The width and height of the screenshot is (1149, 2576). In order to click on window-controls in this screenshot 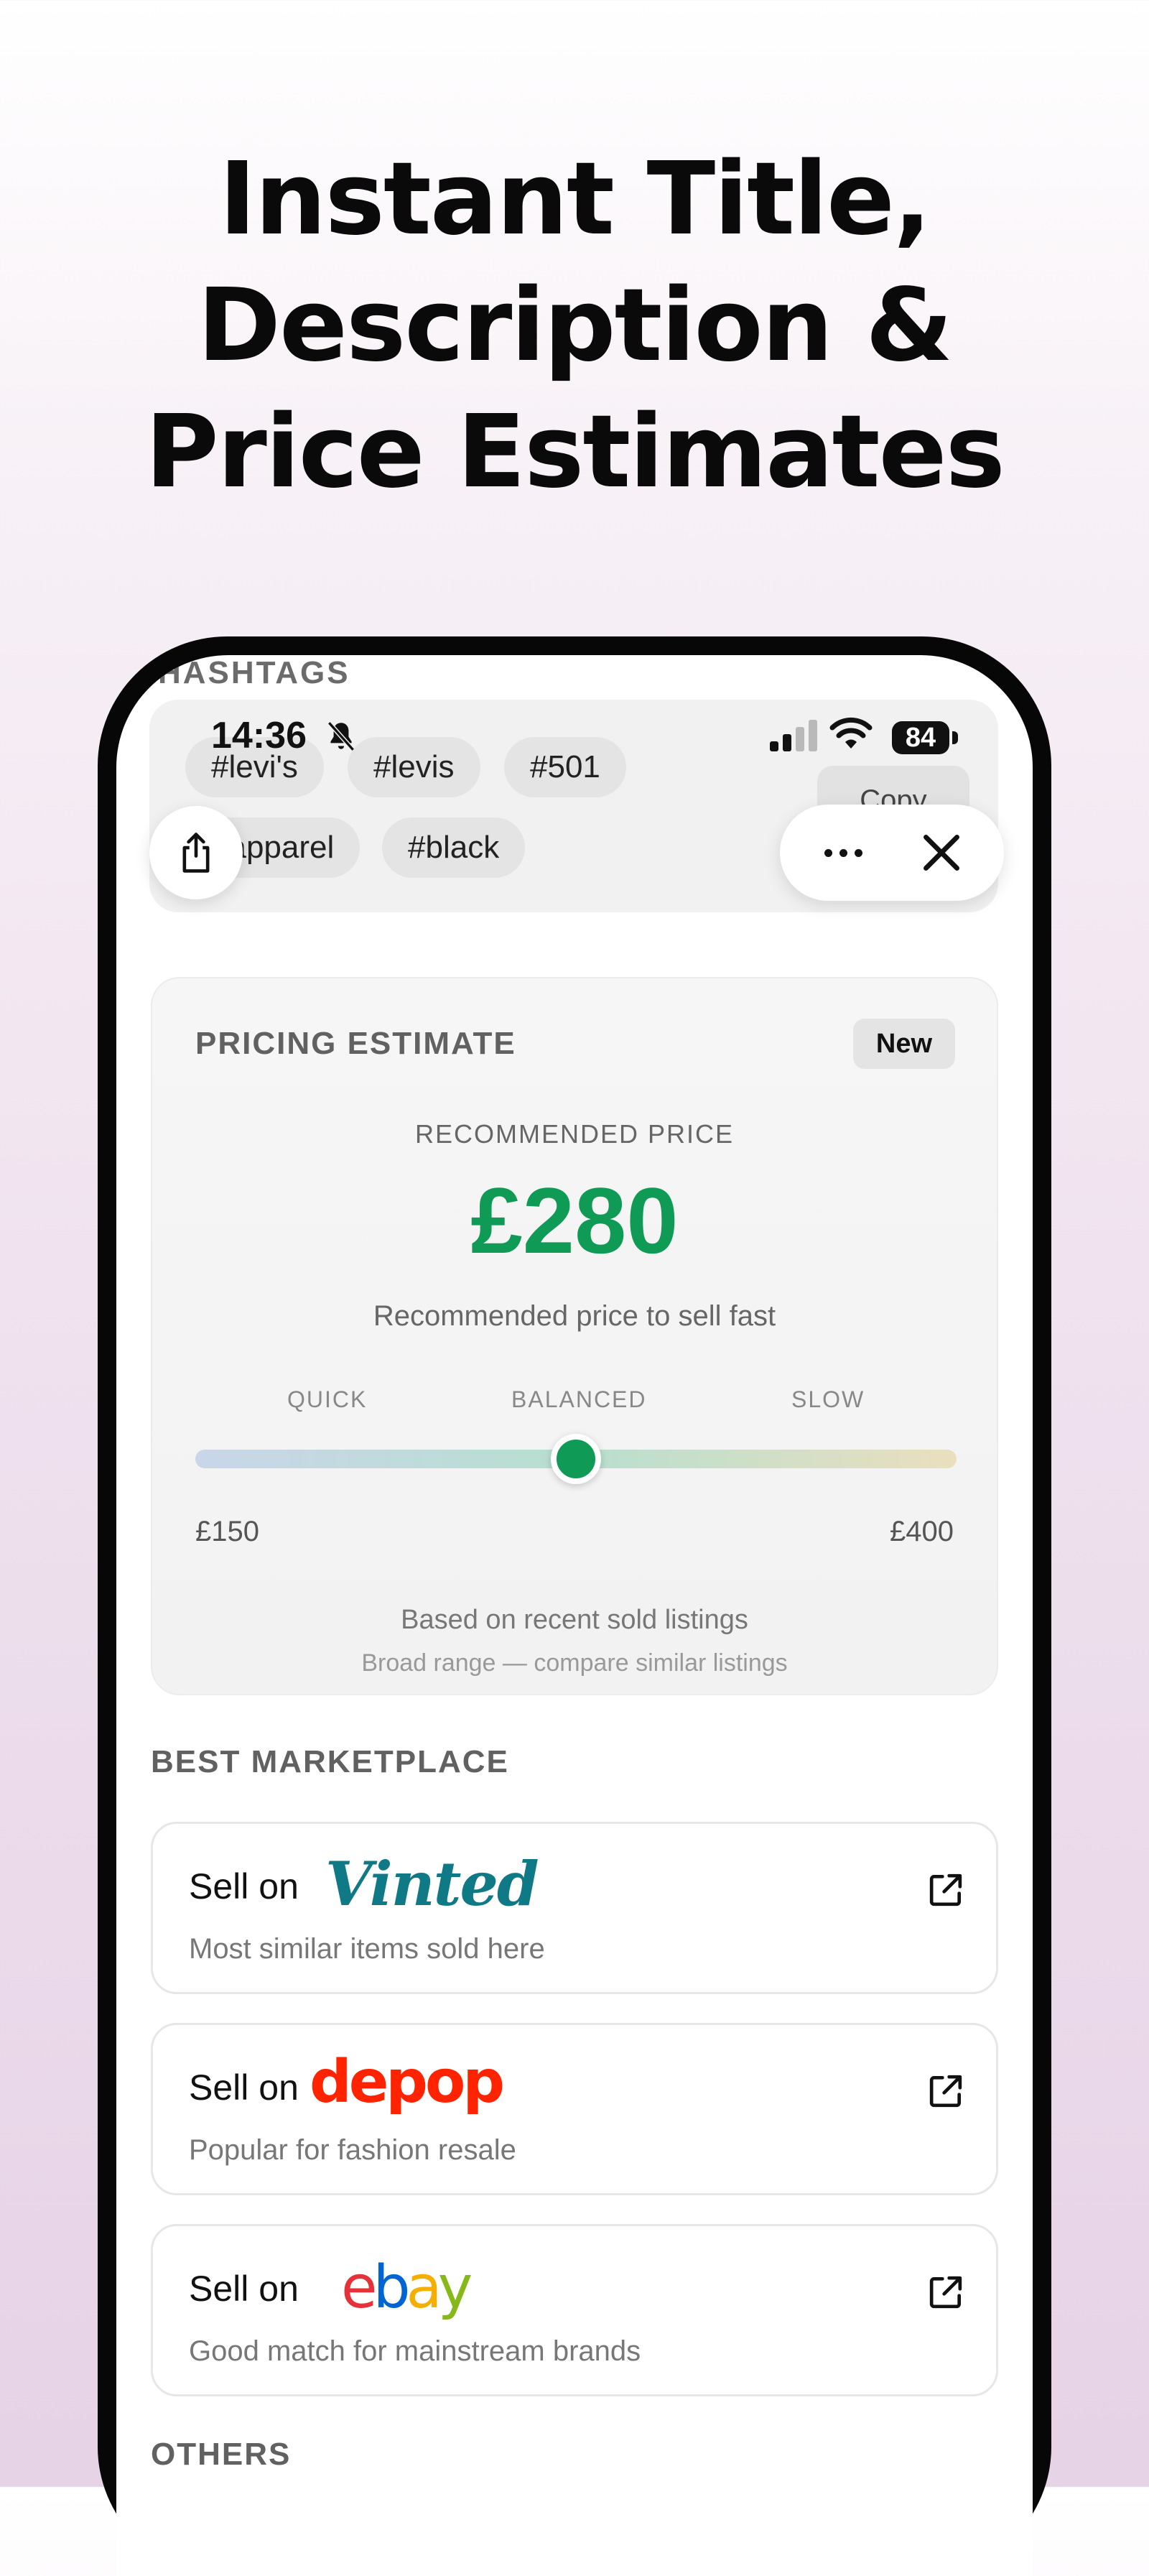, I will do `click(892, 853)`.